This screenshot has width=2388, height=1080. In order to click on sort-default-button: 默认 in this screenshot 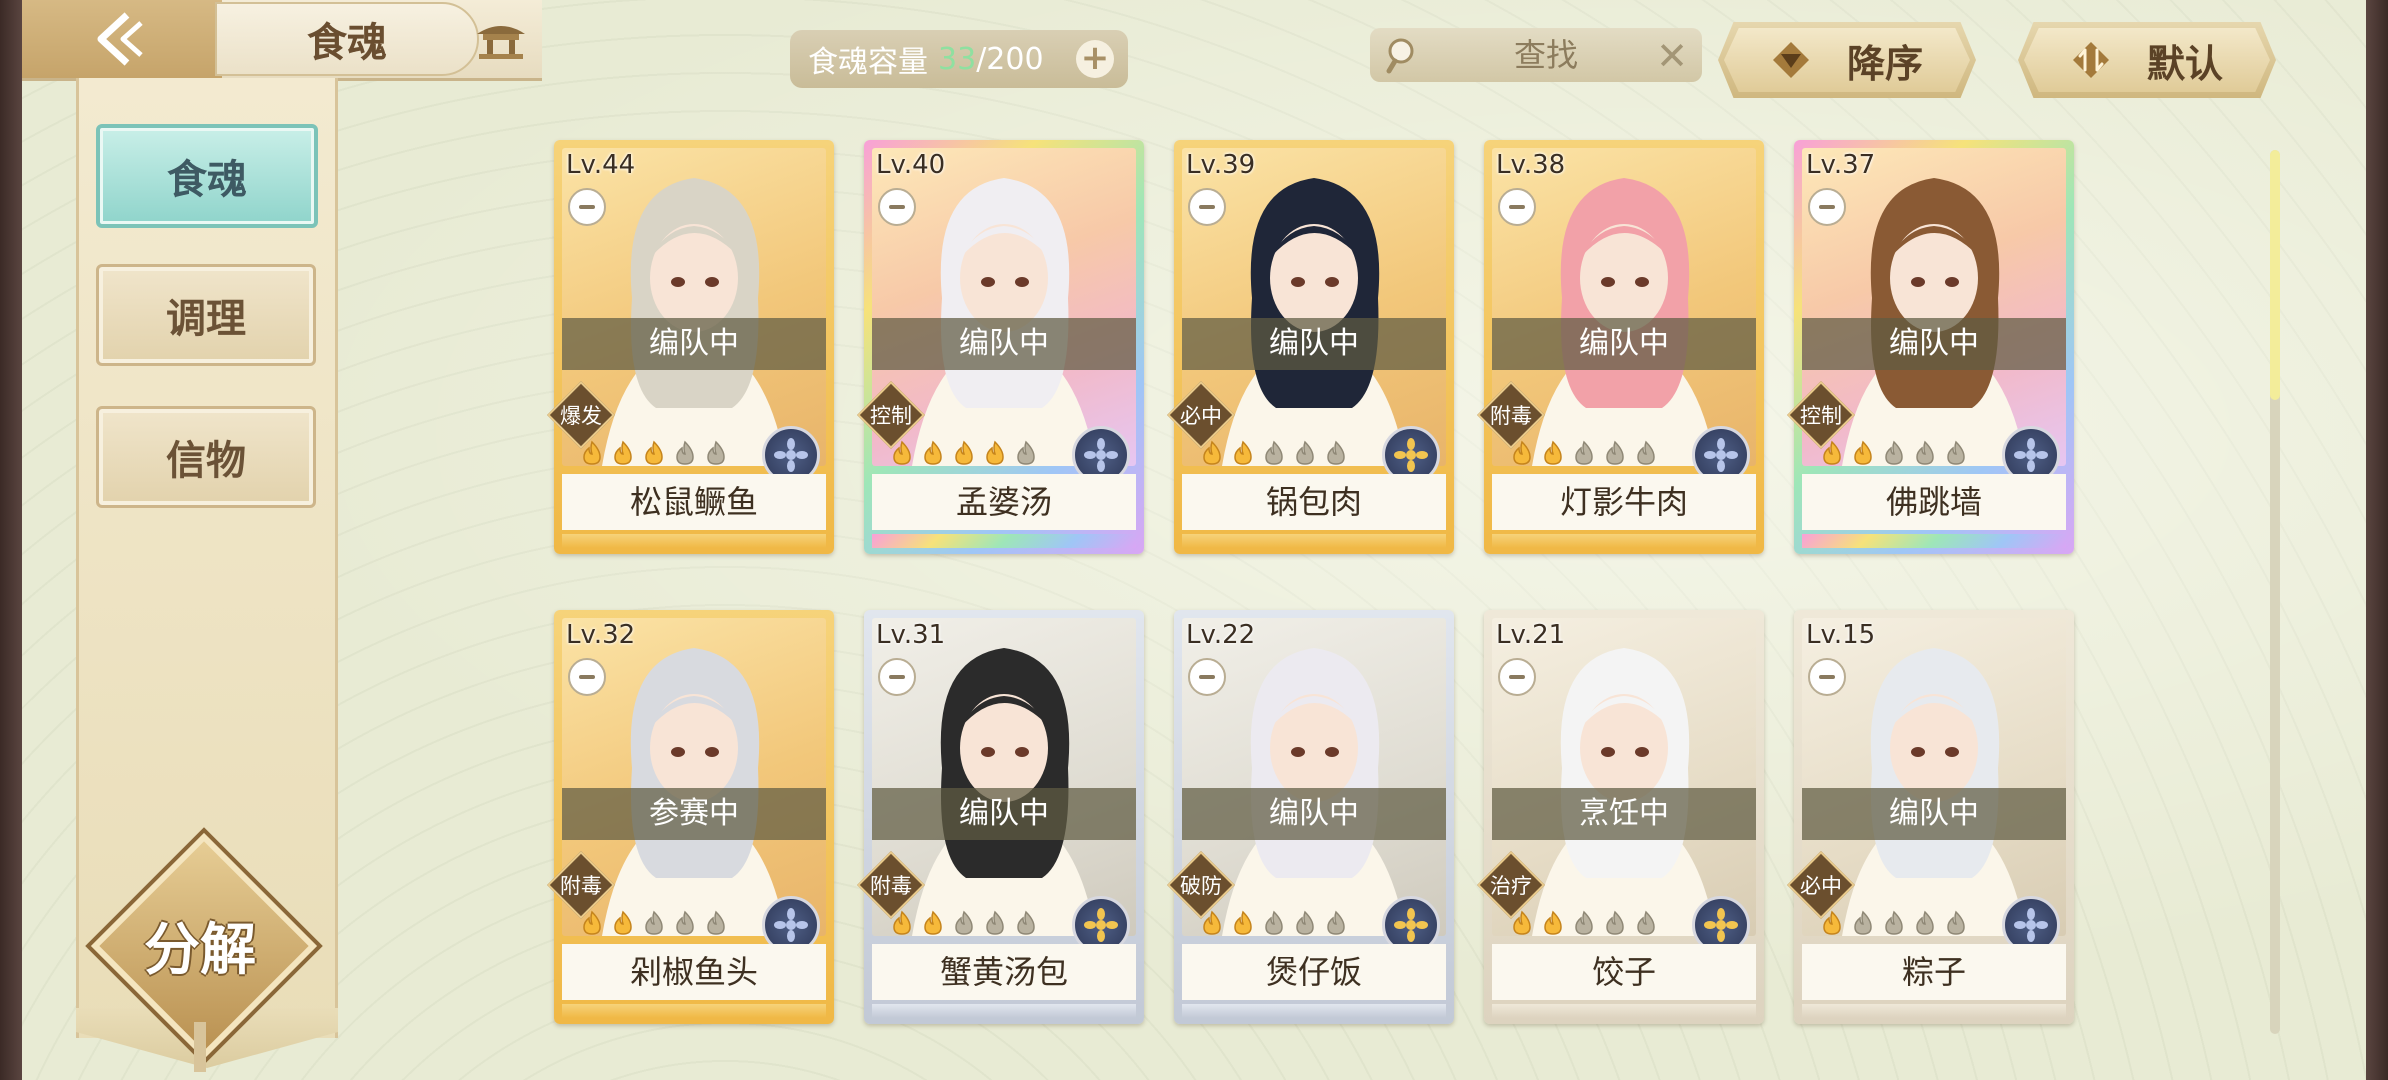, I will do `click(2147, 60)`.